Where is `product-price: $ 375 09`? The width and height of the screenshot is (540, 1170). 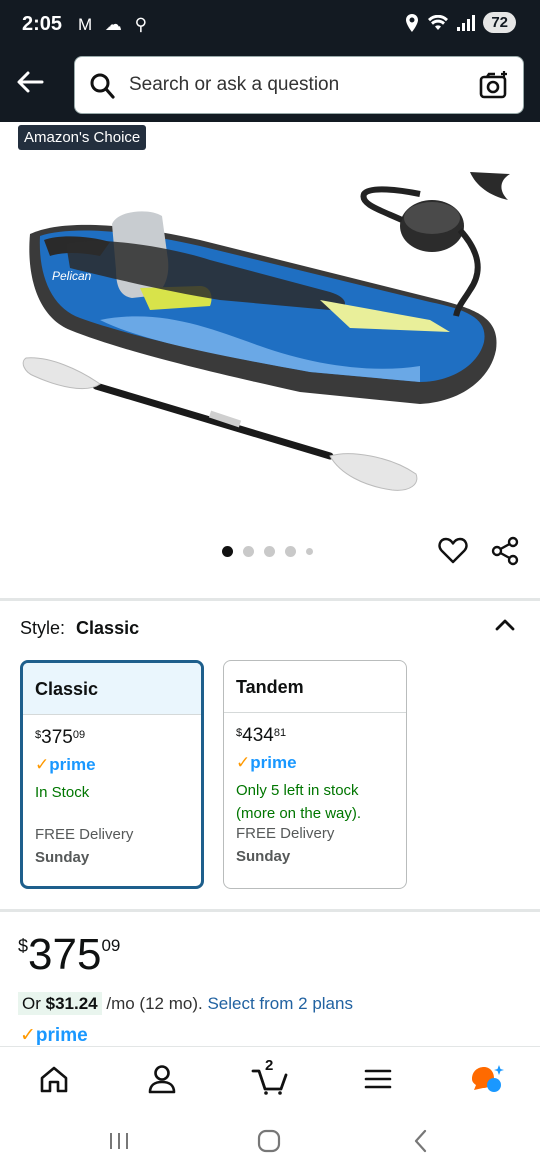
product-price: $ 375 09 is located at coordinates (69, 955).